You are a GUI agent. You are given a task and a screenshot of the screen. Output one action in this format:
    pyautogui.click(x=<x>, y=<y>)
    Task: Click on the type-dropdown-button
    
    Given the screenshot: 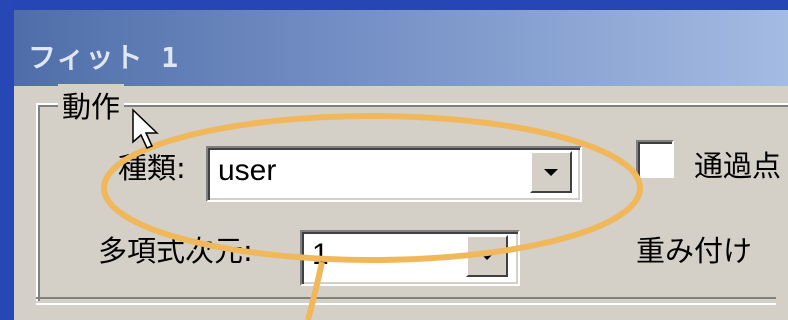 What is the action you would take?
    pyautogui.click(x=551, y=172)
    